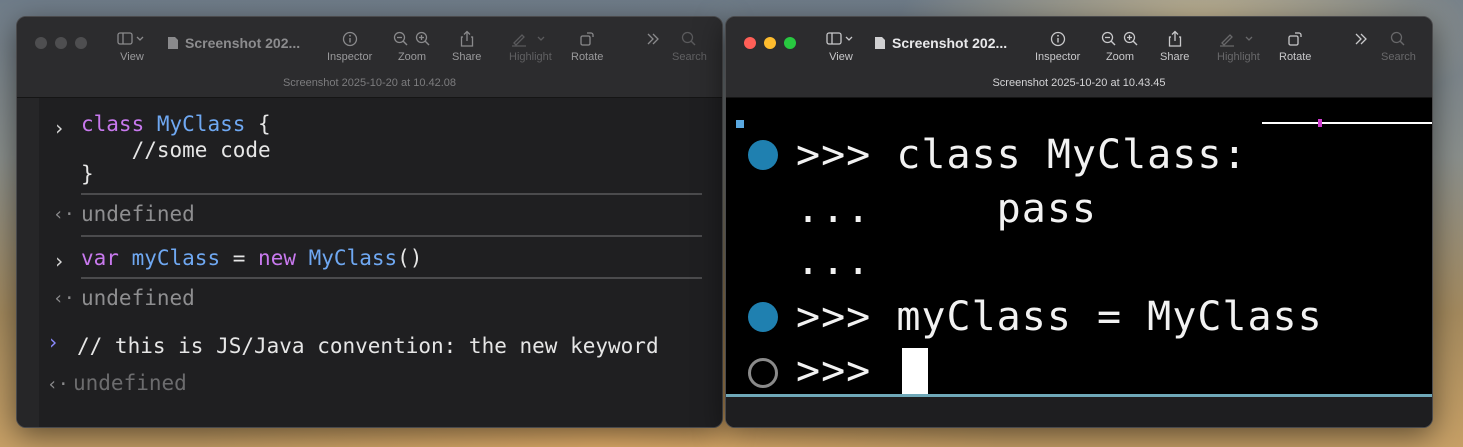 The image size is (1463, 447). I want to click on console-line-3: }, so click(87, 174).